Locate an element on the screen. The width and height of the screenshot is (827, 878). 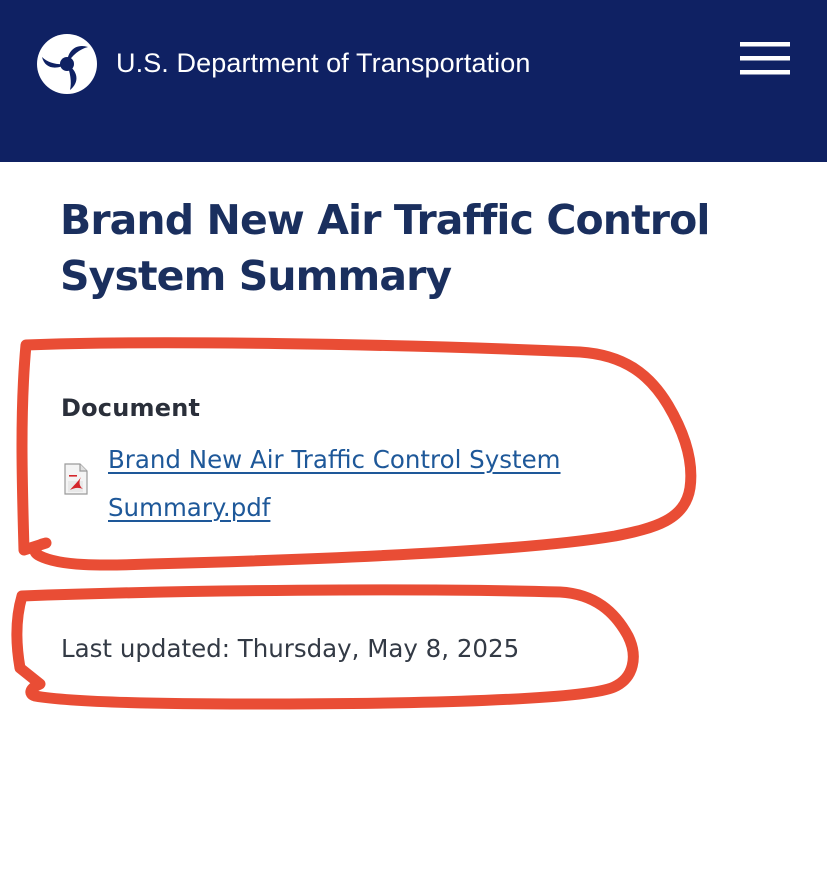
document-section-label: Document is located at coordinates (131, 408).